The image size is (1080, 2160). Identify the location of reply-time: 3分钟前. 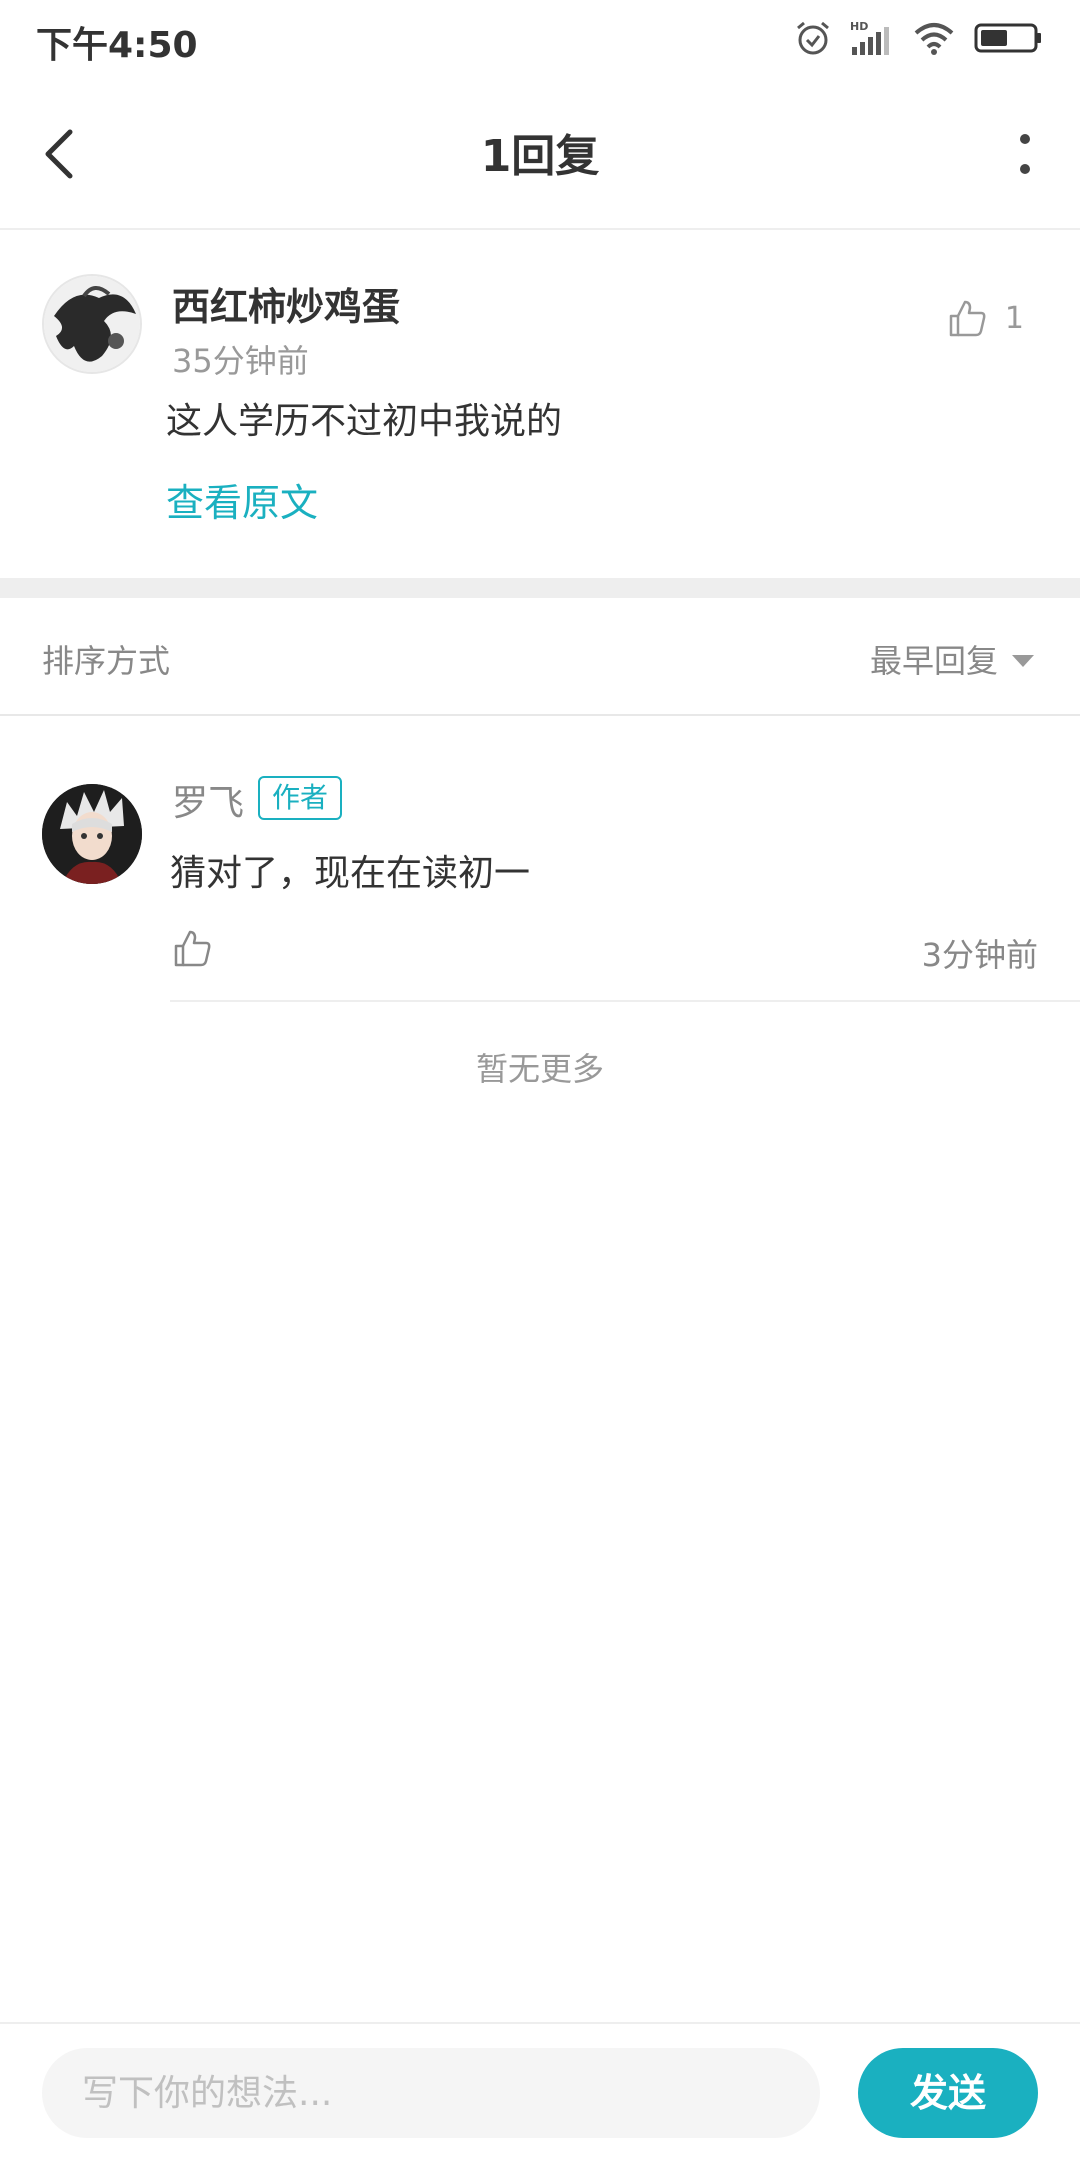
(979, 955).